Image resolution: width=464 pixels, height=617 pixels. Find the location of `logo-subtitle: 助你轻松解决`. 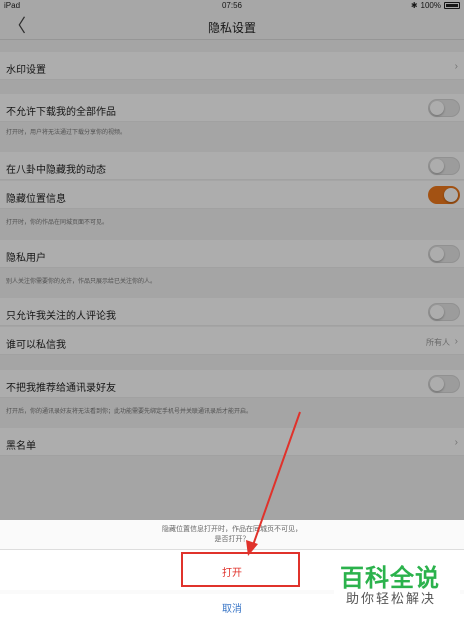

logo-subtitle: 助你轻松解决 is located at coordinates (391, 598).